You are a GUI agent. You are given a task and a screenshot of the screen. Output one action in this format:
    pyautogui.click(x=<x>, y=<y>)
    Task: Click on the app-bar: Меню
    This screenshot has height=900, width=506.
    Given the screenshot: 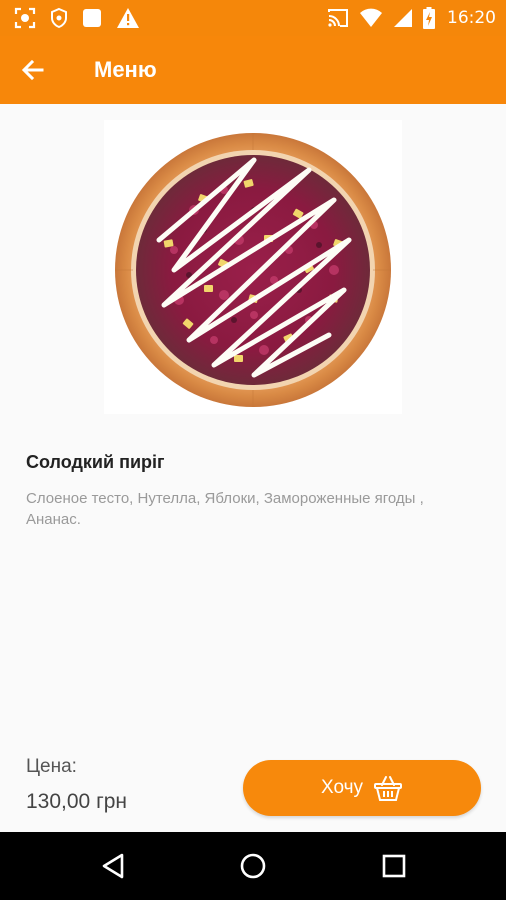 What is the action you would take?
    pyautogui.click(x=253, y=70)
    